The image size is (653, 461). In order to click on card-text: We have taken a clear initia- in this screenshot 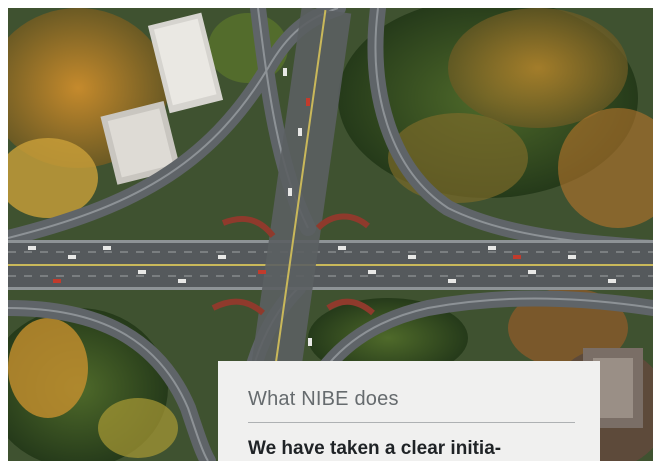, I will do `click(375, 448)`.